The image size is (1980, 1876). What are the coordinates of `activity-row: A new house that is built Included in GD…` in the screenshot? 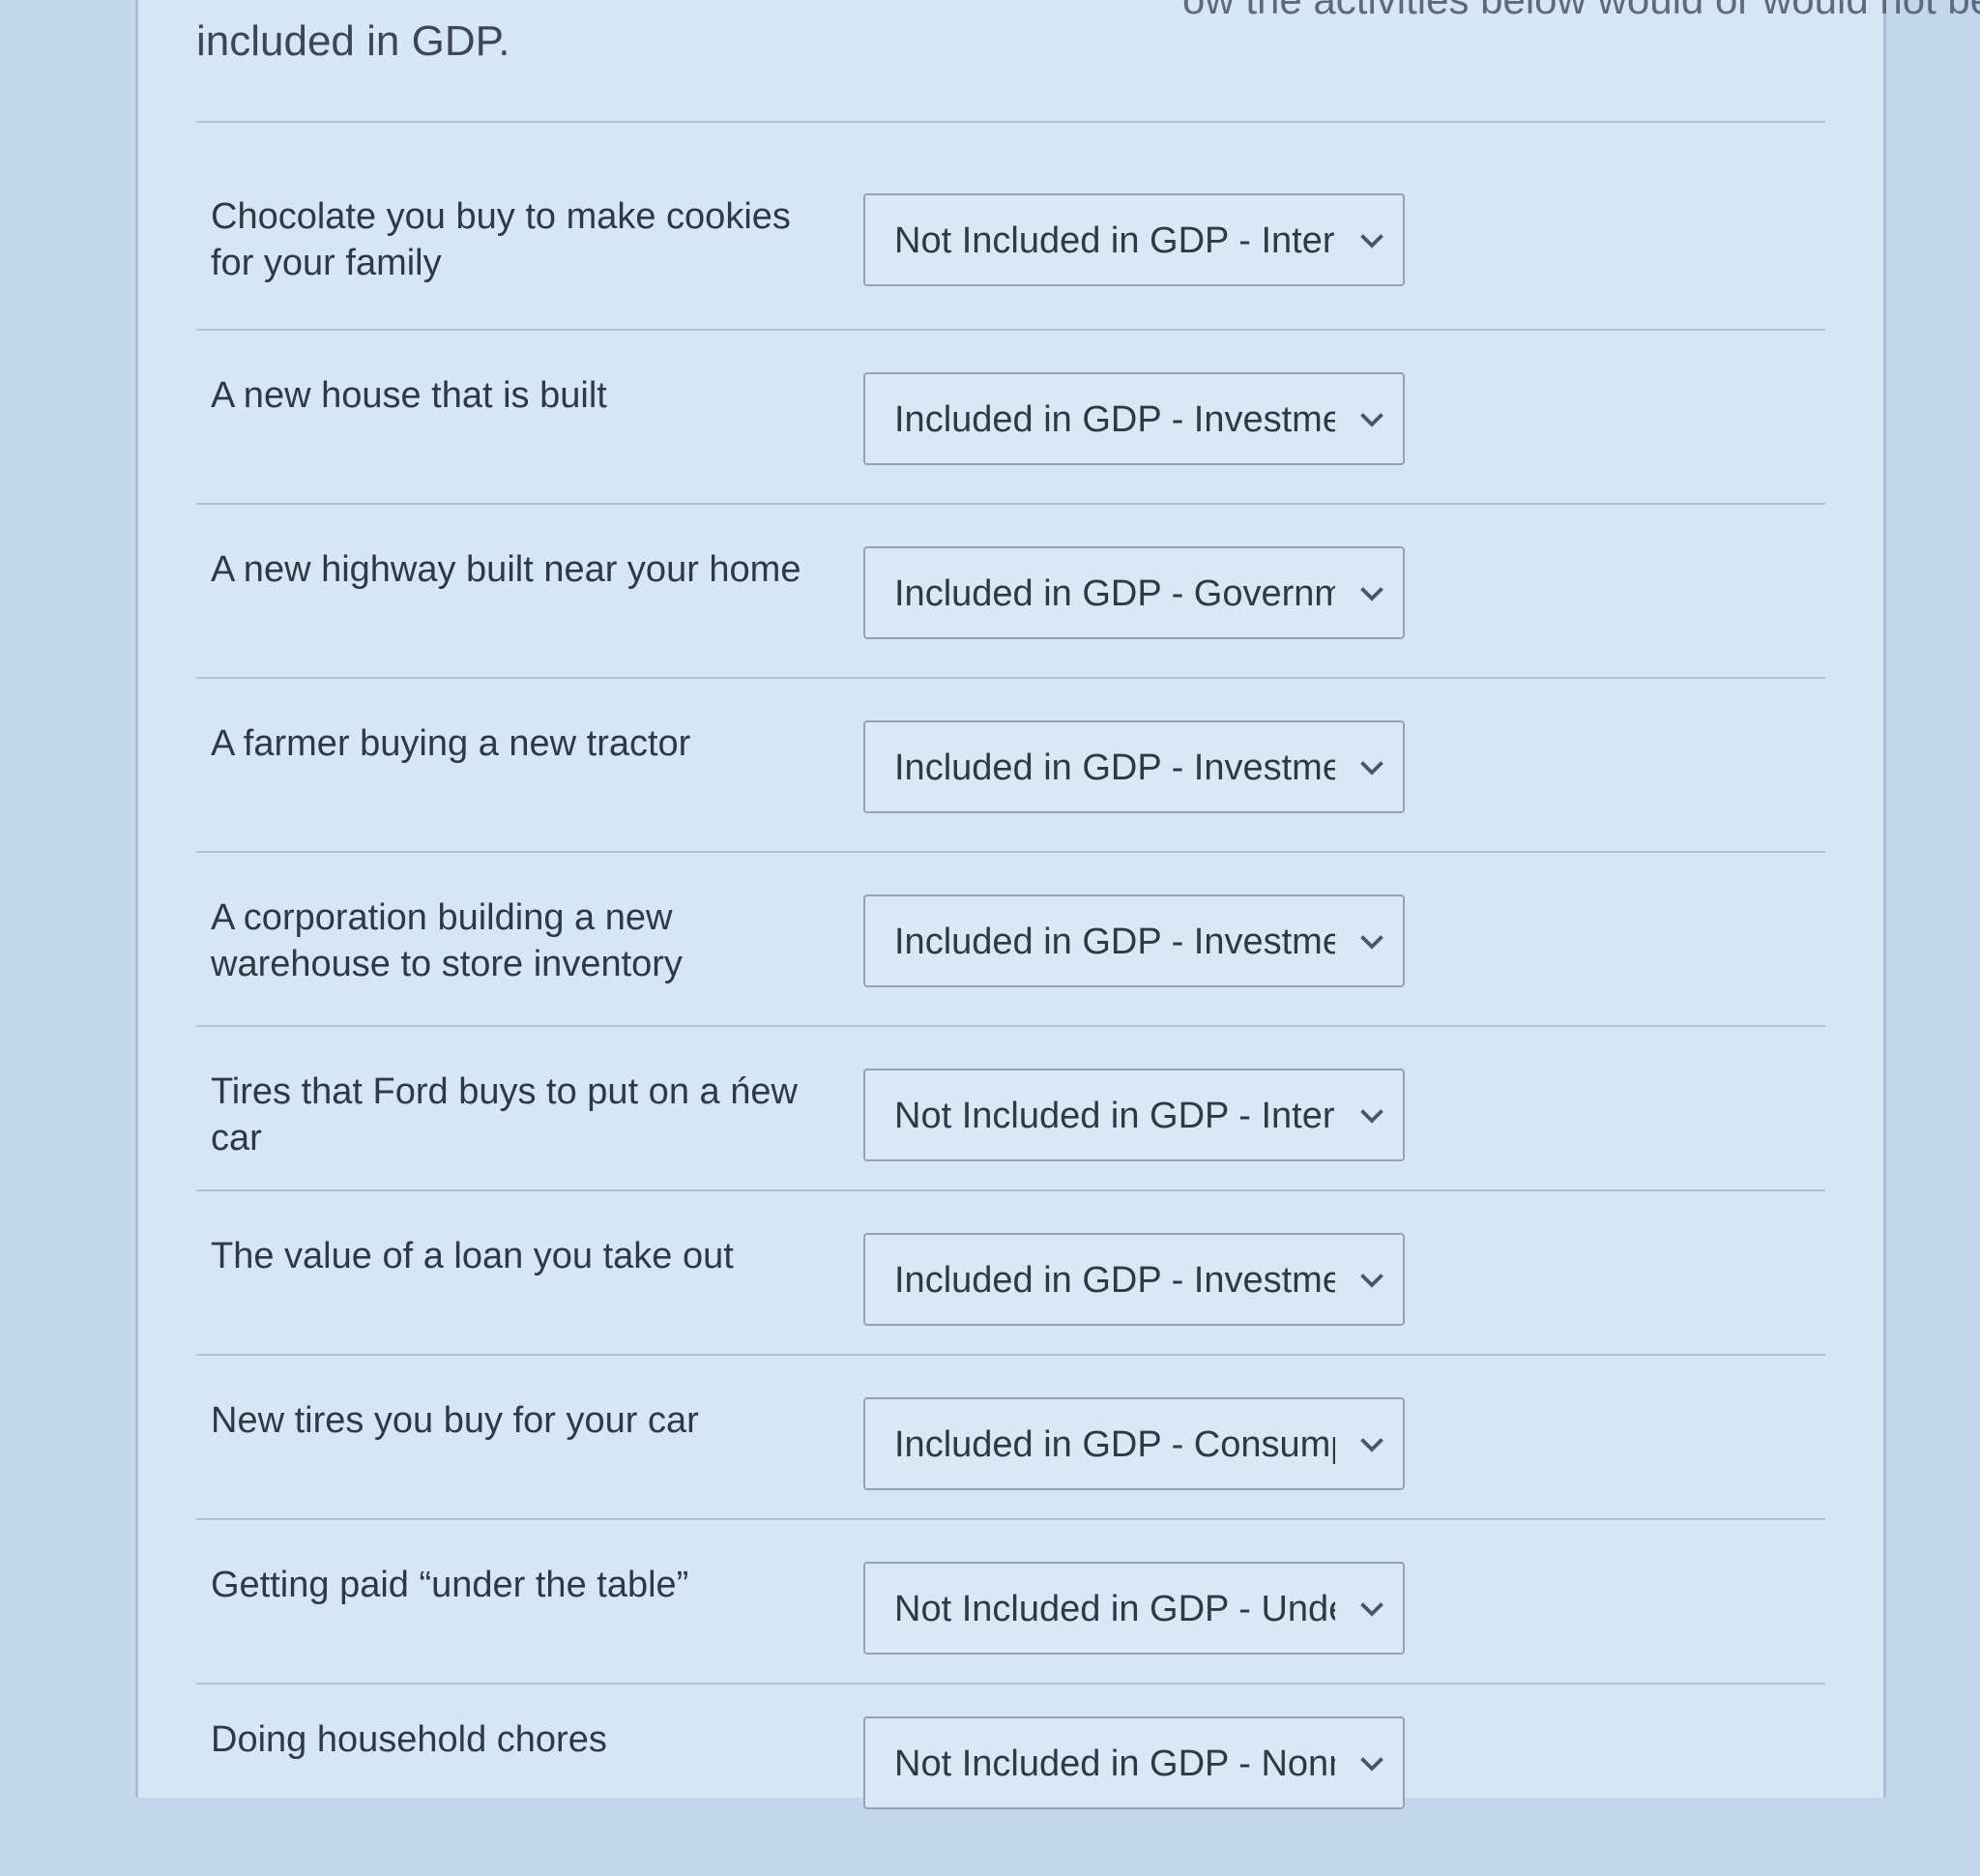 It's located at (1010, 447).